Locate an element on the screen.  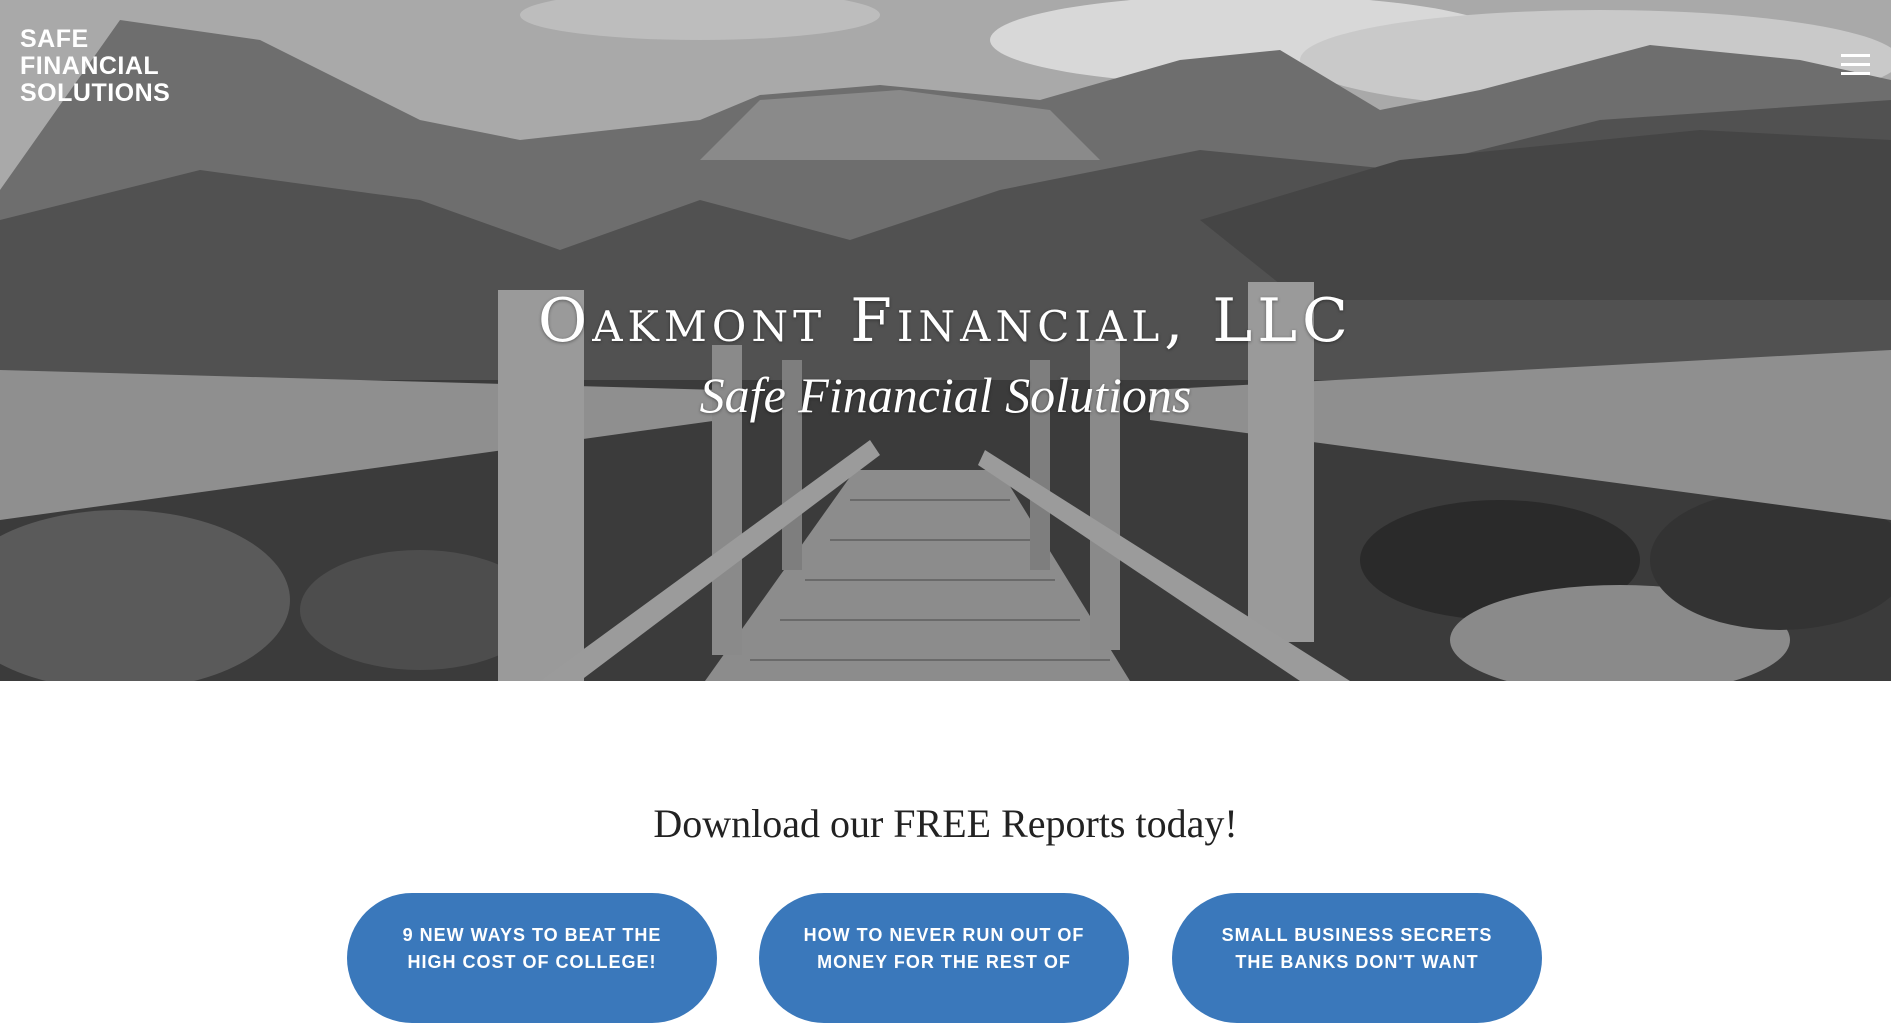
brand-line: SOLUTIONS is located at coordinates (95, 93).